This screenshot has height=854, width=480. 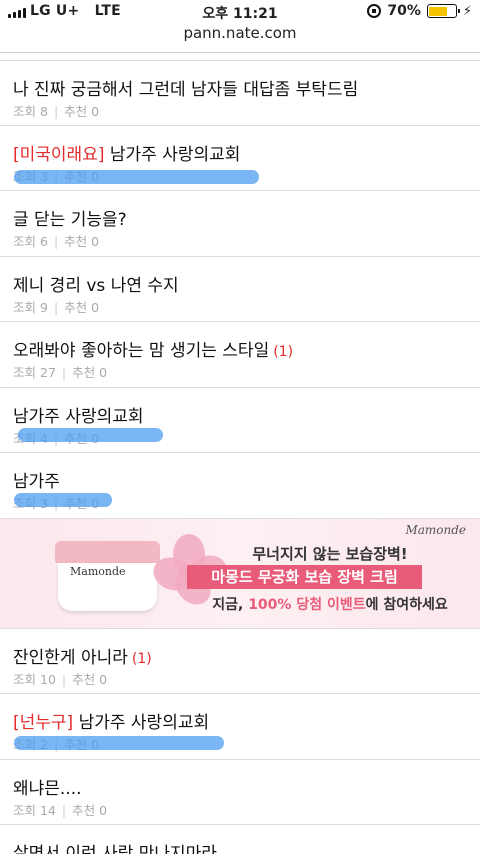 I want to click on post-title: 글 닫는 기능을?, so click(x=70, y=217).